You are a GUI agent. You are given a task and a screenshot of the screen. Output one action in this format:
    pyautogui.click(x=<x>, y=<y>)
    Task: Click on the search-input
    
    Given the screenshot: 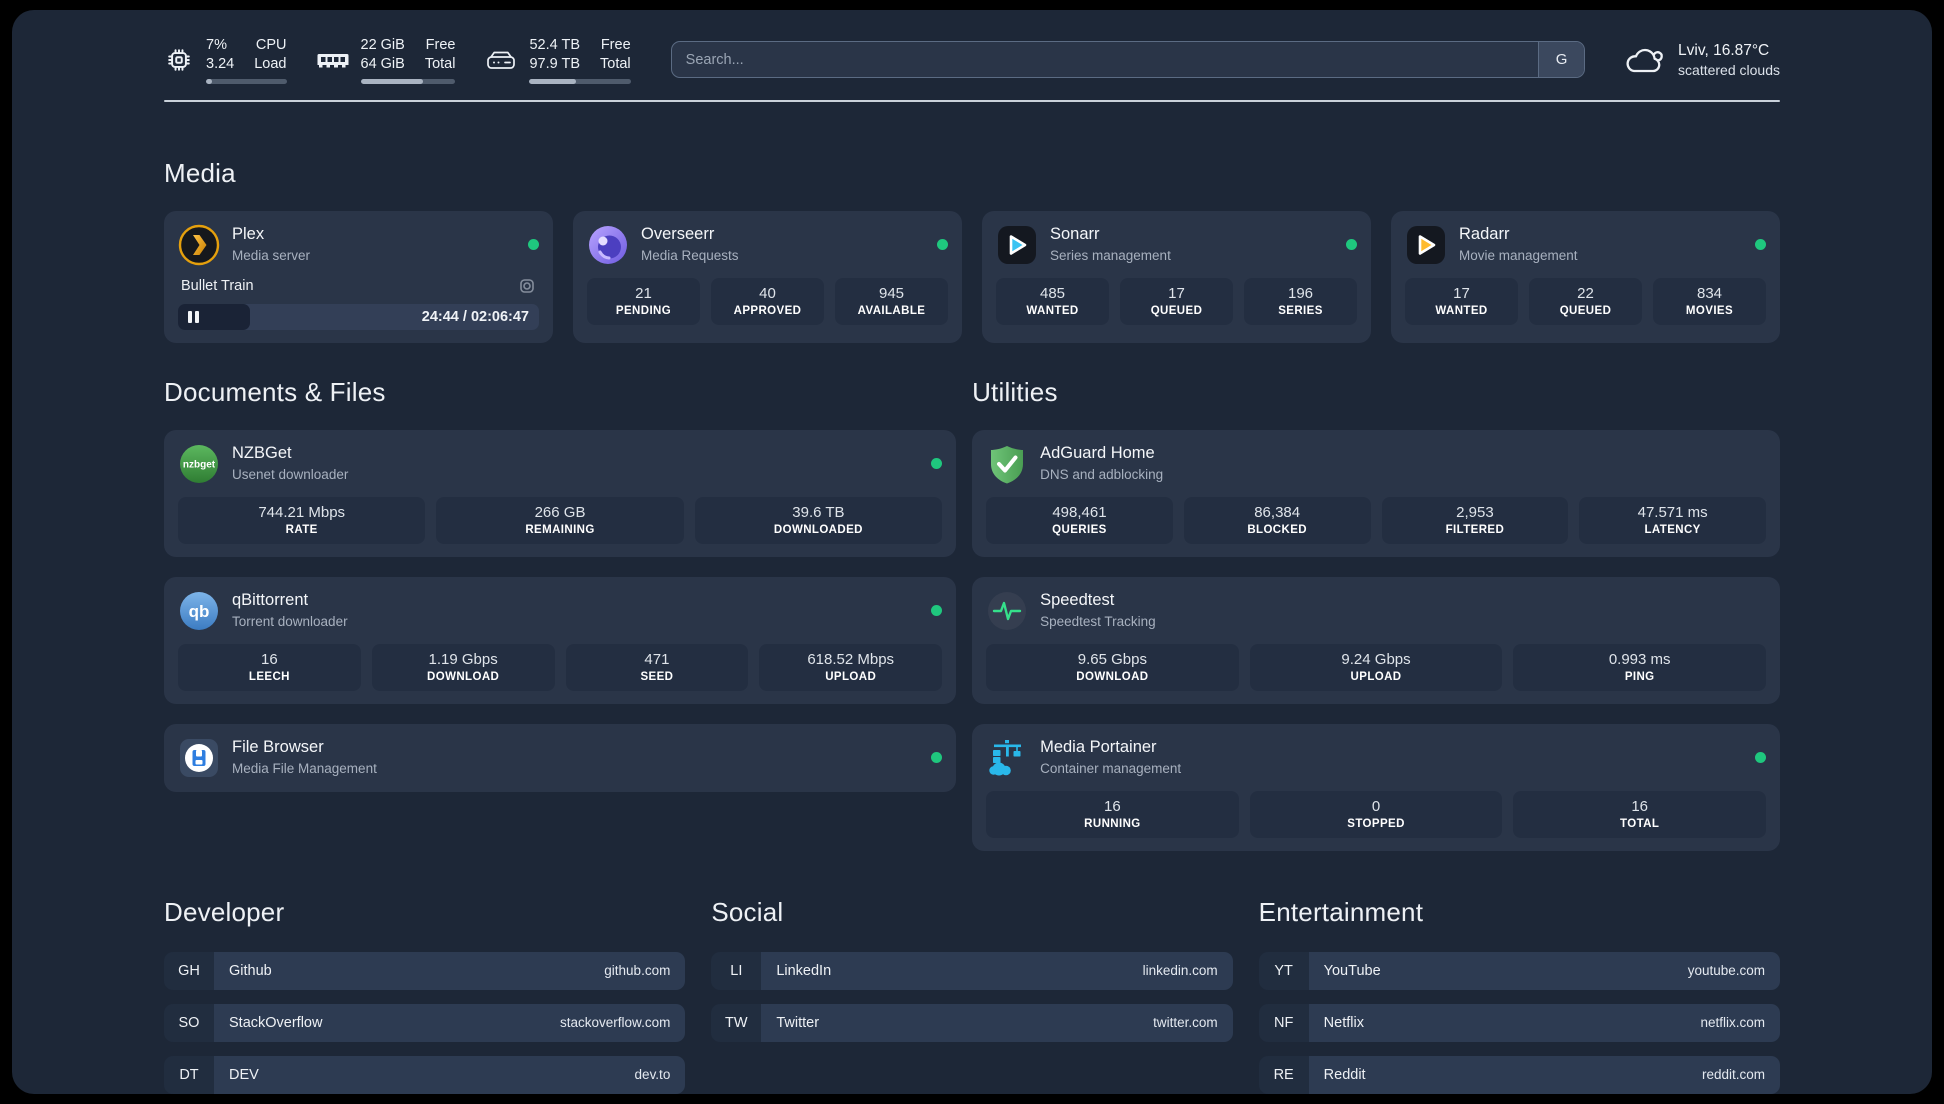 What is the action you would take?
    pyautogui.click(x=1128, y=60)
    